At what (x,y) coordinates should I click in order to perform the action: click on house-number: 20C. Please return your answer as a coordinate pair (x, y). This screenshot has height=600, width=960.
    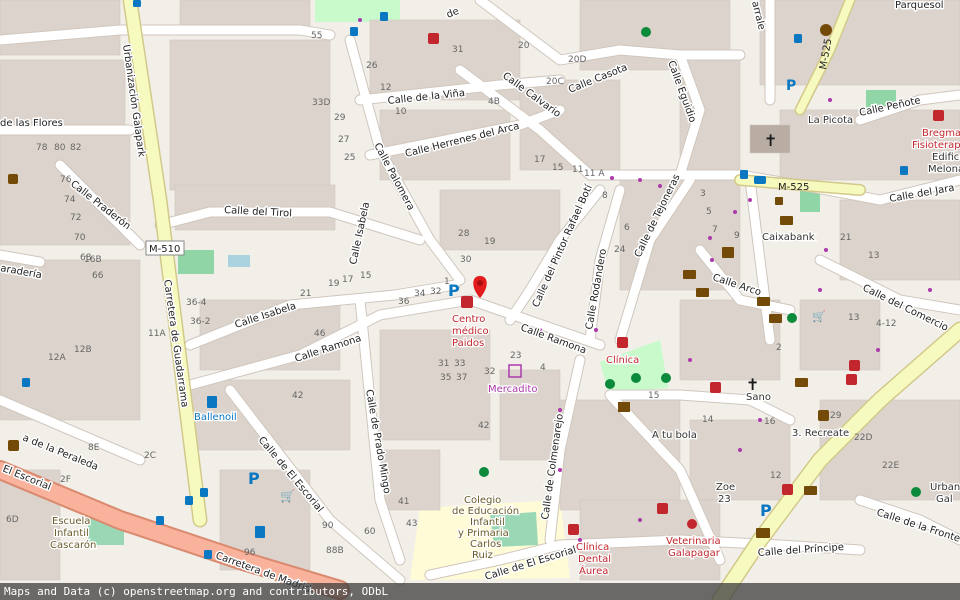
    Looking at the image, I should click on (555, 82).